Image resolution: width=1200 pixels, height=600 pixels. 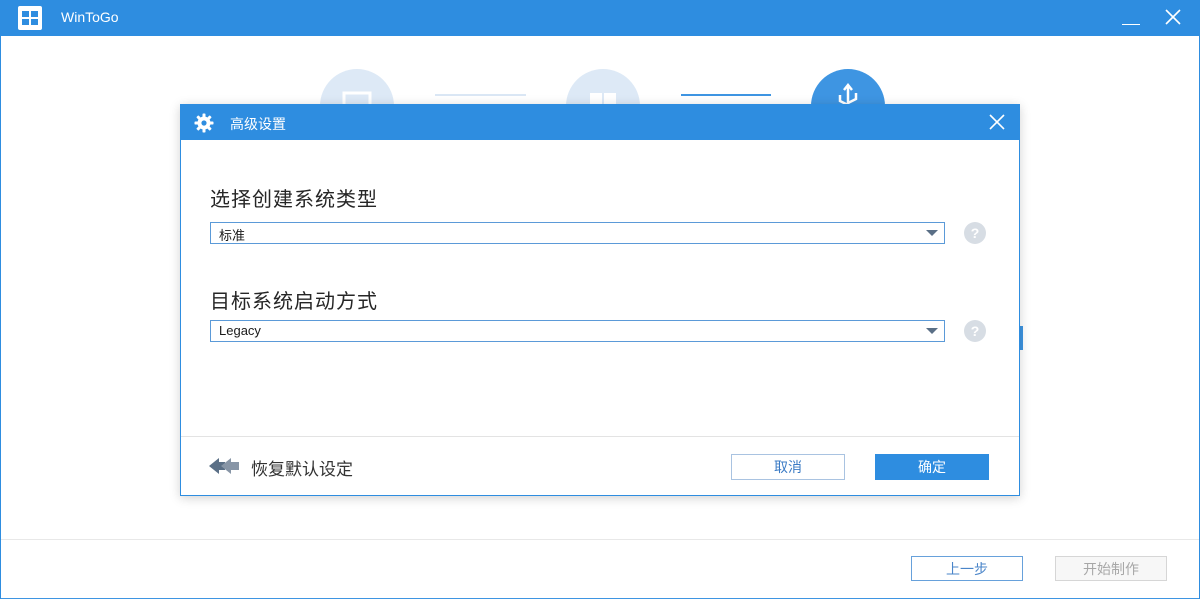 What do you see at coordinates (302, 467) in the screenshot?
I see `reset-defaults-link: 恢复默认设定` at bounding box center [302, 467].